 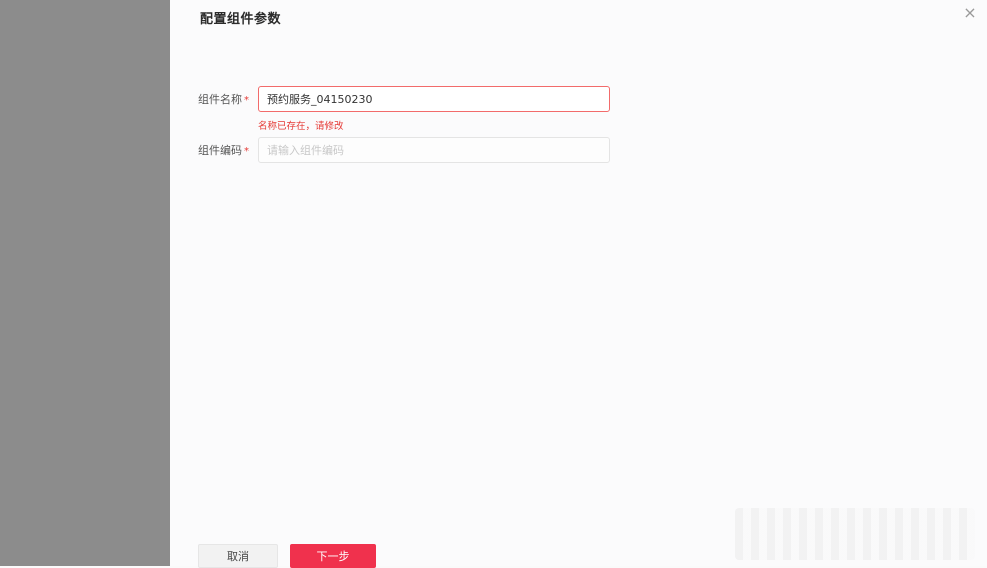 I want to click on close-icon: ×, so click(x=970, y=13).